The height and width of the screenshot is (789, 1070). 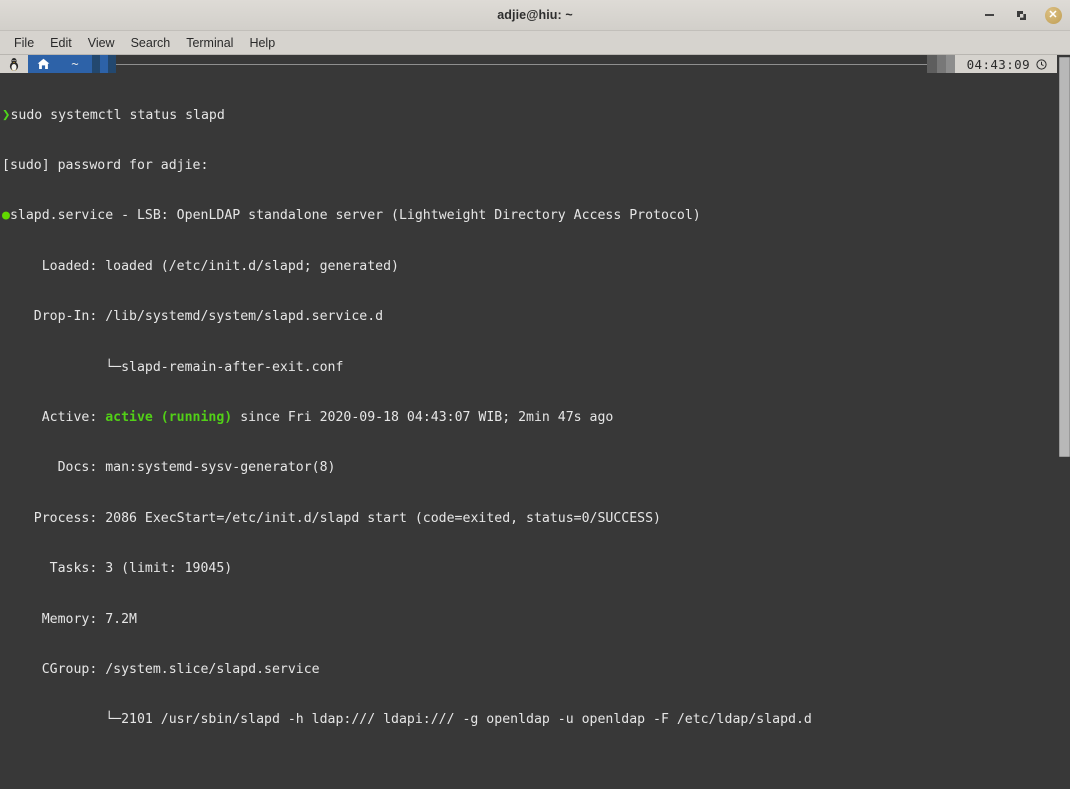 I want to click on menu-item-file: File, so click(x=24, y=43).